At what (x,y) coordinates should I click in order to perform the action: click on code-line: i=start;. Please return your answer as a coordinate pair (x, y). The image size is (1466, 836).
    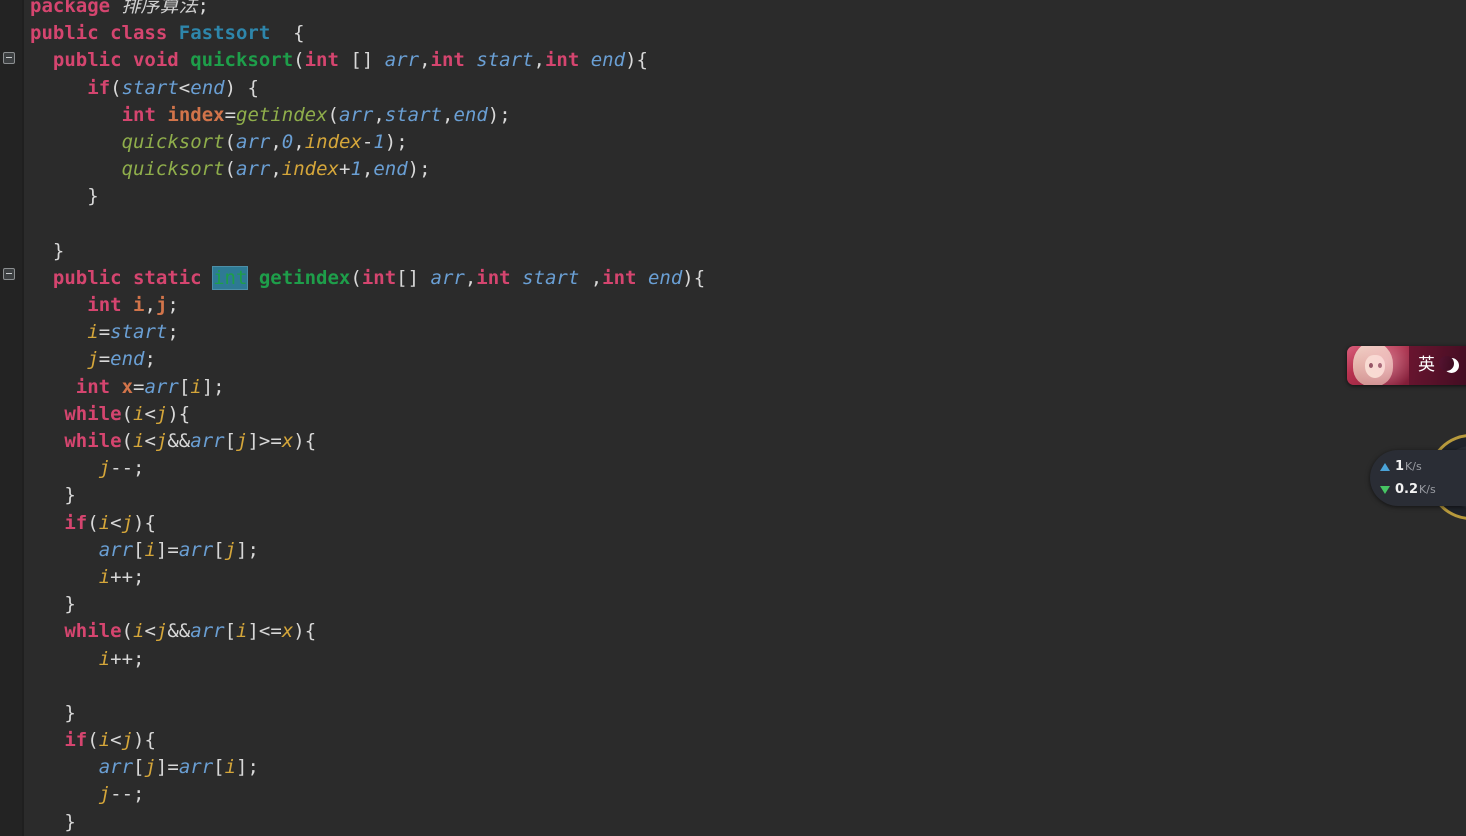
    Looking at the image, I should click on (733, 332).